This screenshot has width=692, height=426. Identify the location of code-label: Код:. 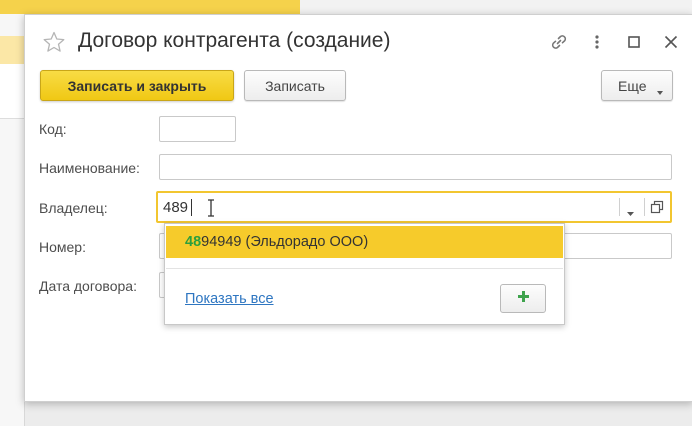
(53, 129).